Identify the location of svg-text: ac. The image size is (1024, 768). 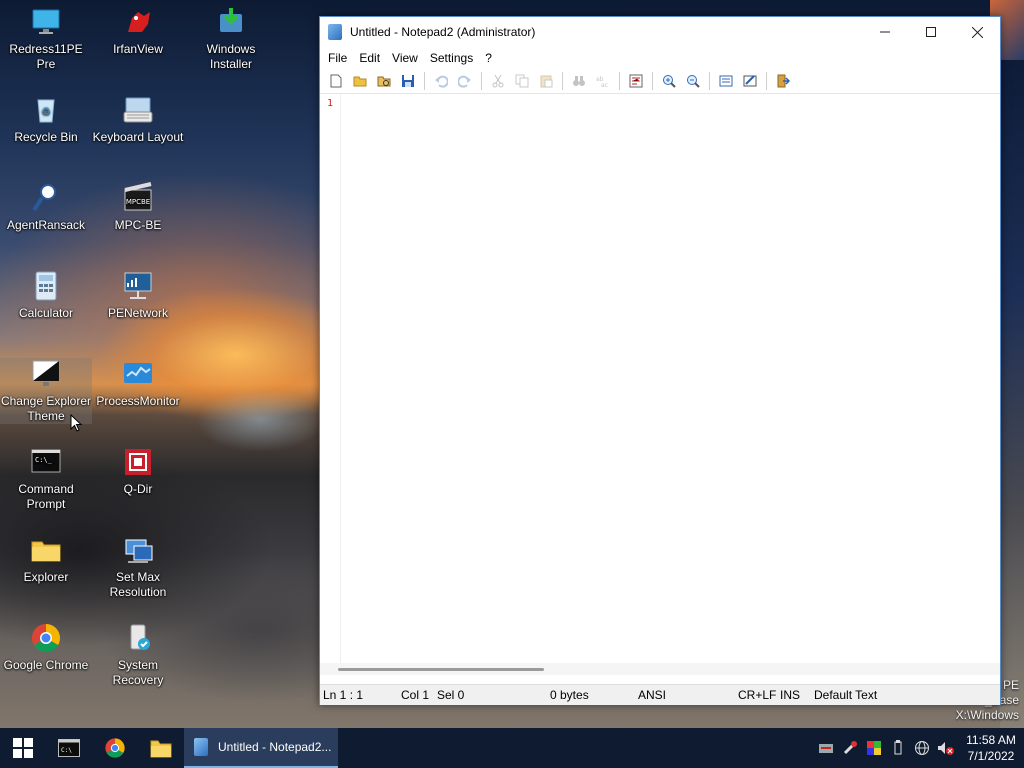
(604, 85).